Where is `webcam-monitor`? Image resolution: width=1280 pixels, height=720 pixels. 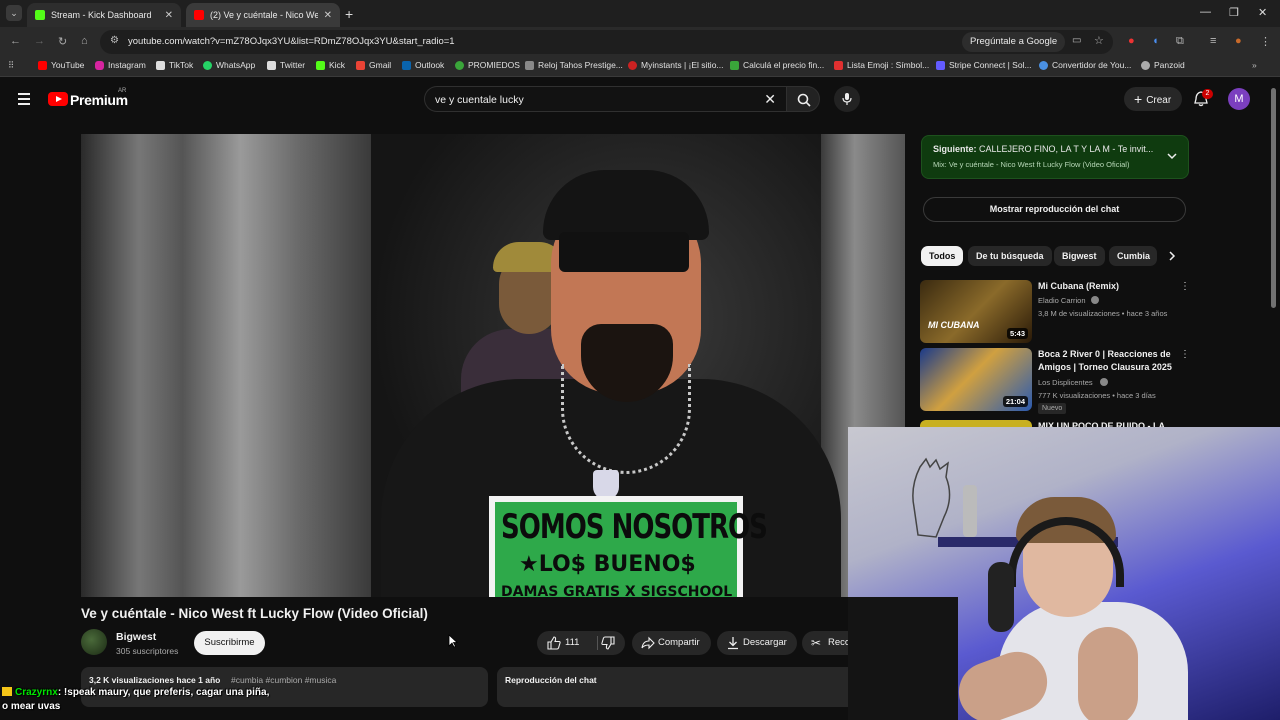 webcam-monitor is located at coordinates (903, 658).